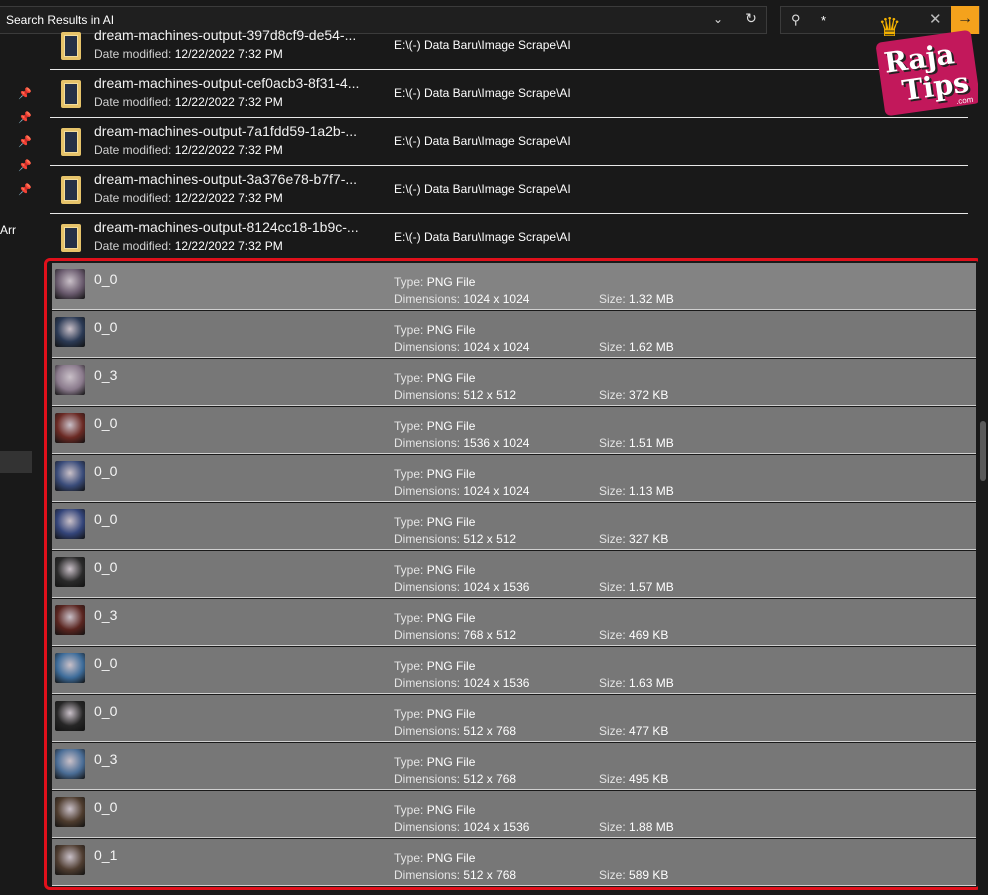 Image resolution: width=988 pixels, height=895 pixels. Describe the element at coordinates (8, 230) in the screenshot. I see `nav-item-label: Arr` at that location.